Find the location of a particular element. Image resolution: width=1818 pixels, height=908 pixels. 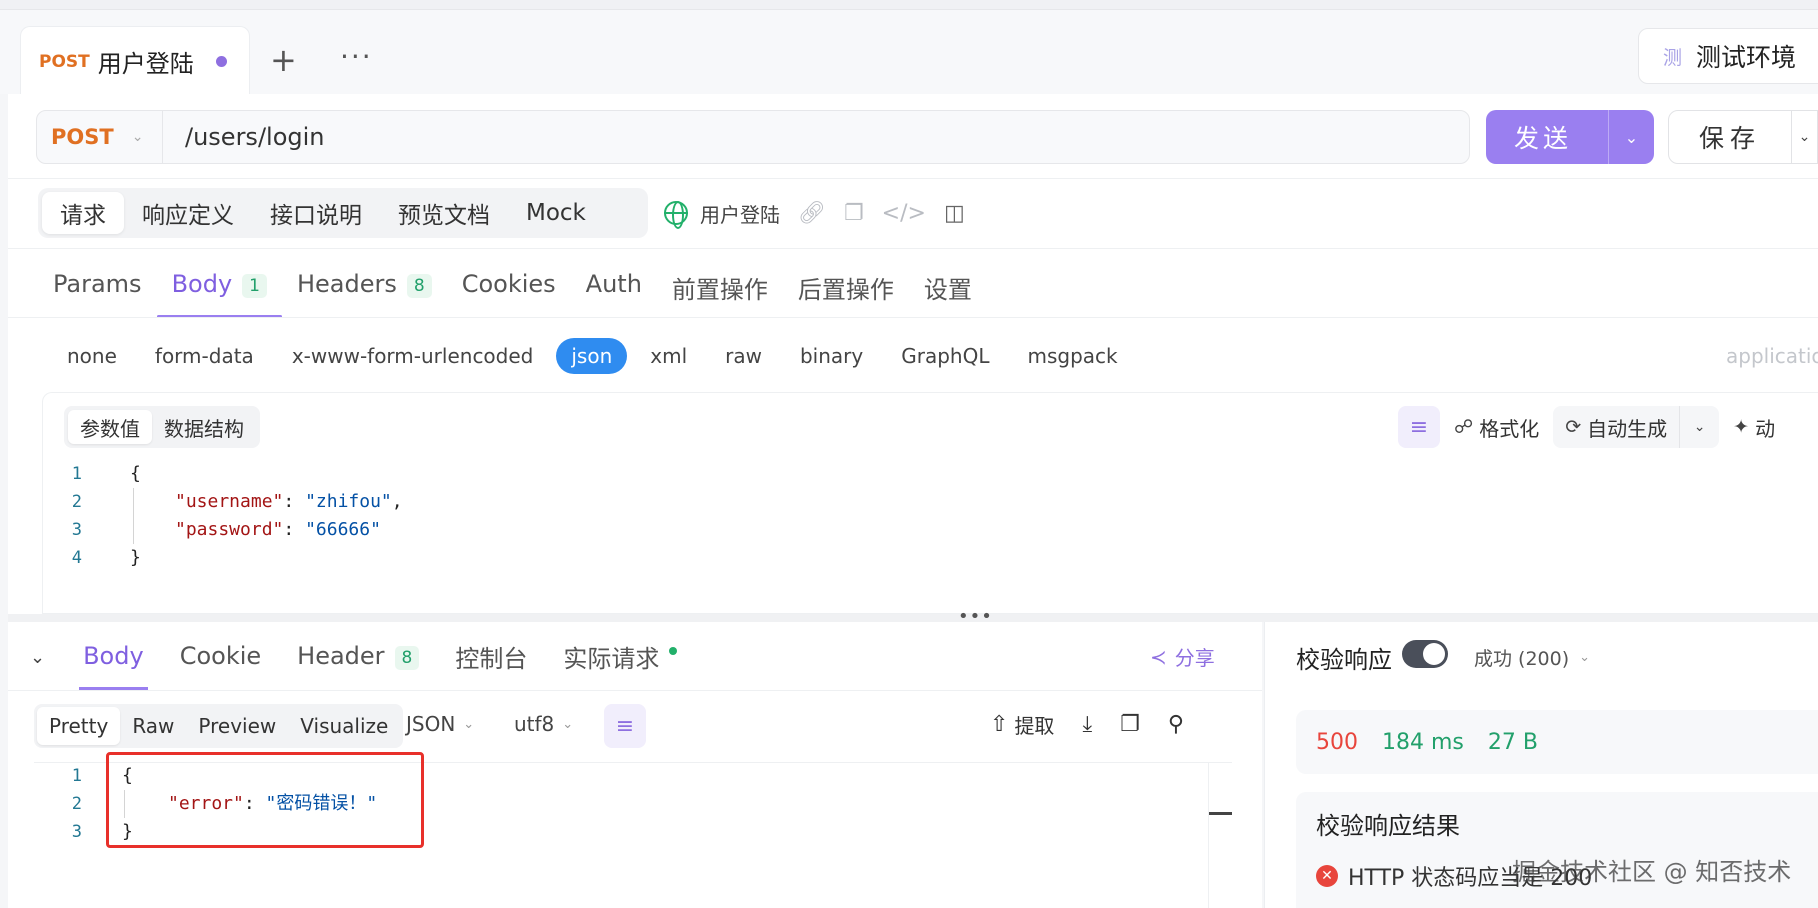

send-button: 发送 ⌄ is located at coordinates (1570, 137).